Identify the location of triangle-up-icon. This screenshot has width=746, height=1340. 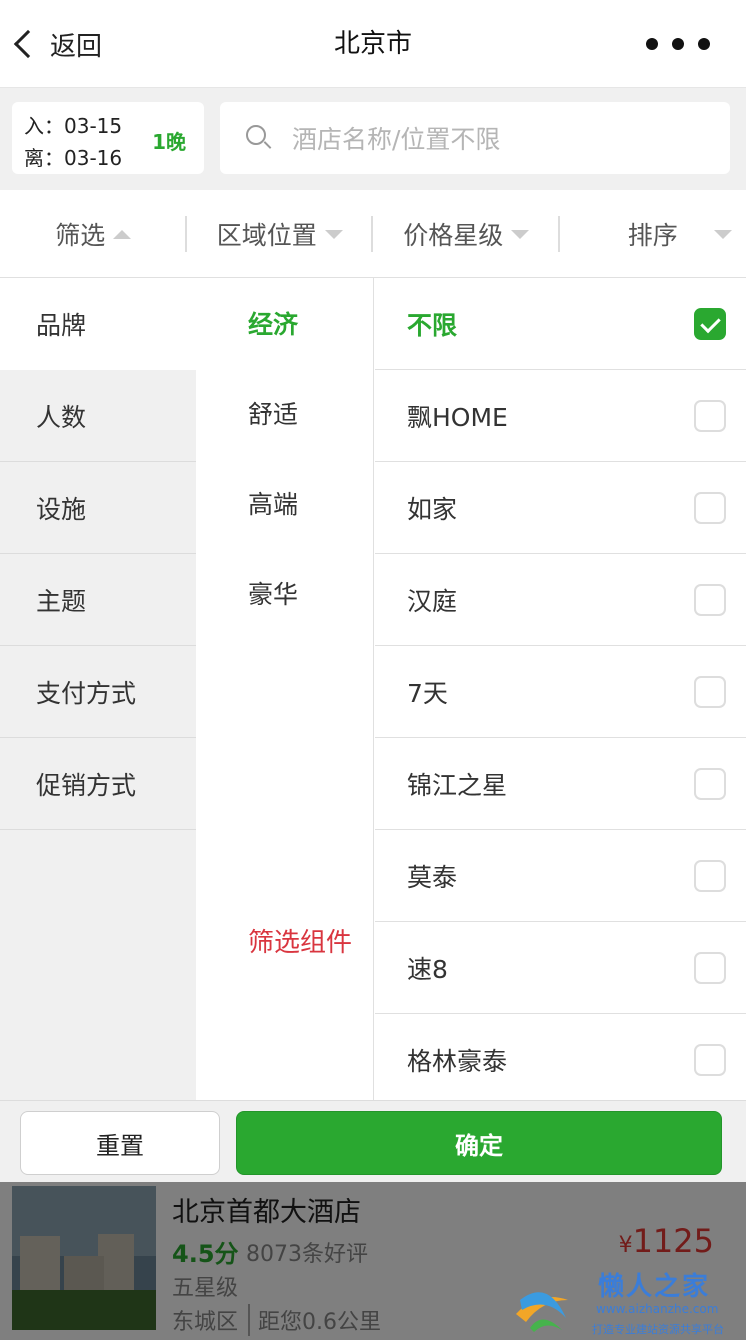
(122, 234).